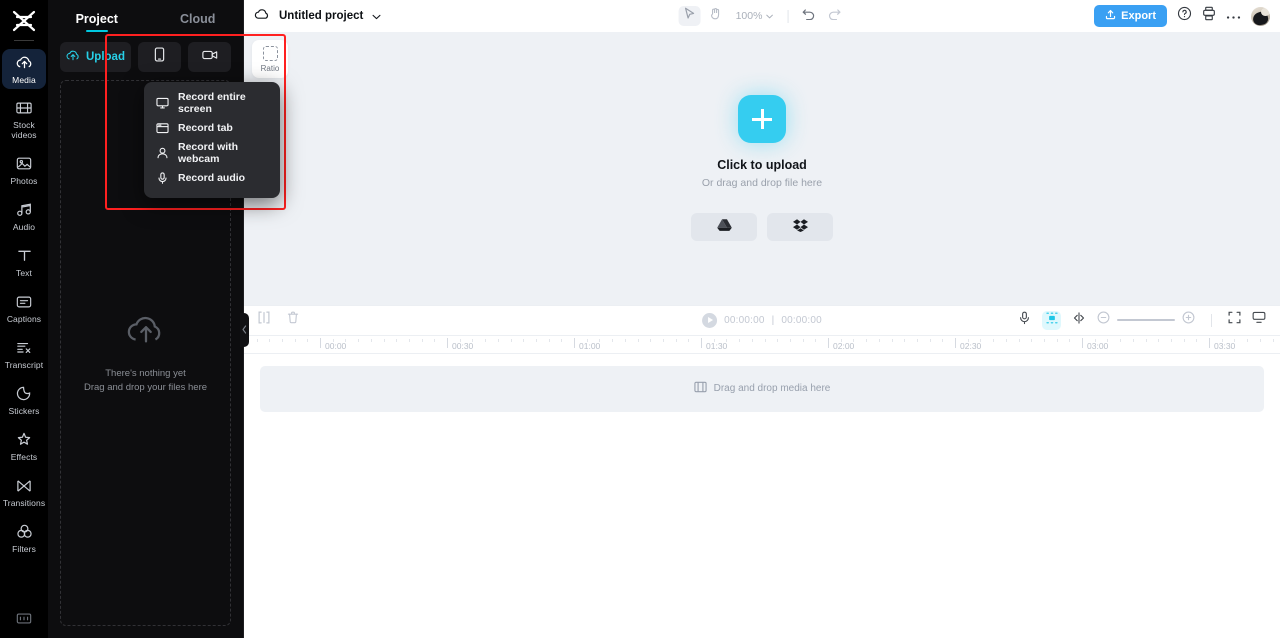 The image size is (1280, 638). I want to click on hand-tool-button, so click(716, 16).